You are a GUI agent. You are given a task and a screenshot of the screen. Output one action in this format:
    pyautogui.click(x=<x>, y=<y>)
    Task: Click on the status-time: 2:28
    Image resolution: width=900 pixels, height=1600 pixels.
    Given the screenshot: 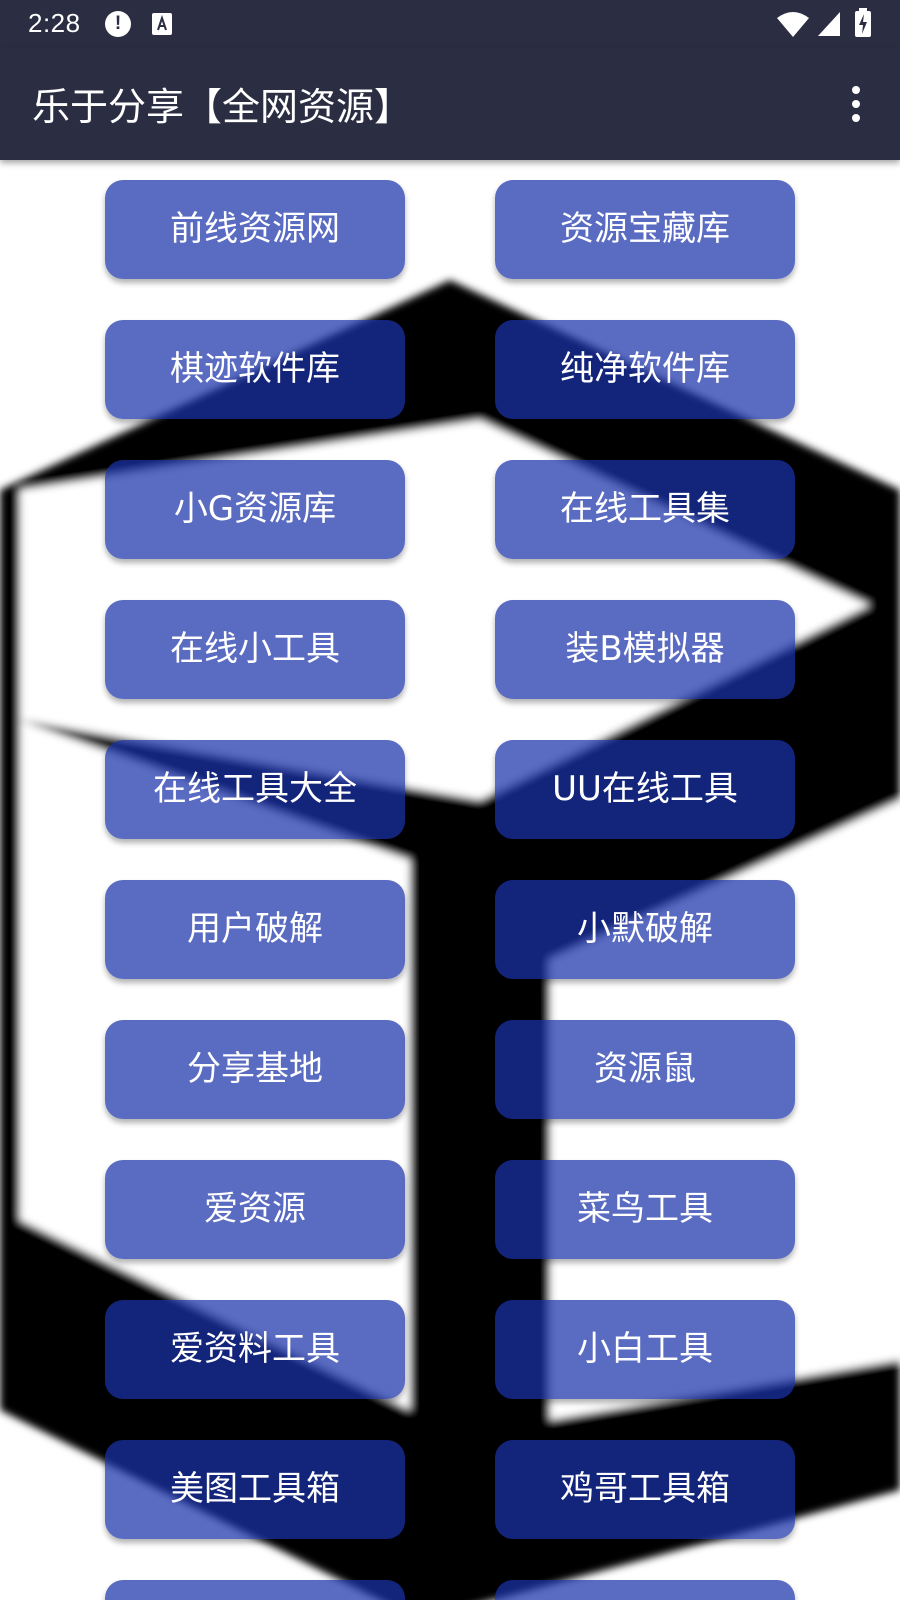 What is the action you would take?
    pyautogui.click(x=54, y=23)
    